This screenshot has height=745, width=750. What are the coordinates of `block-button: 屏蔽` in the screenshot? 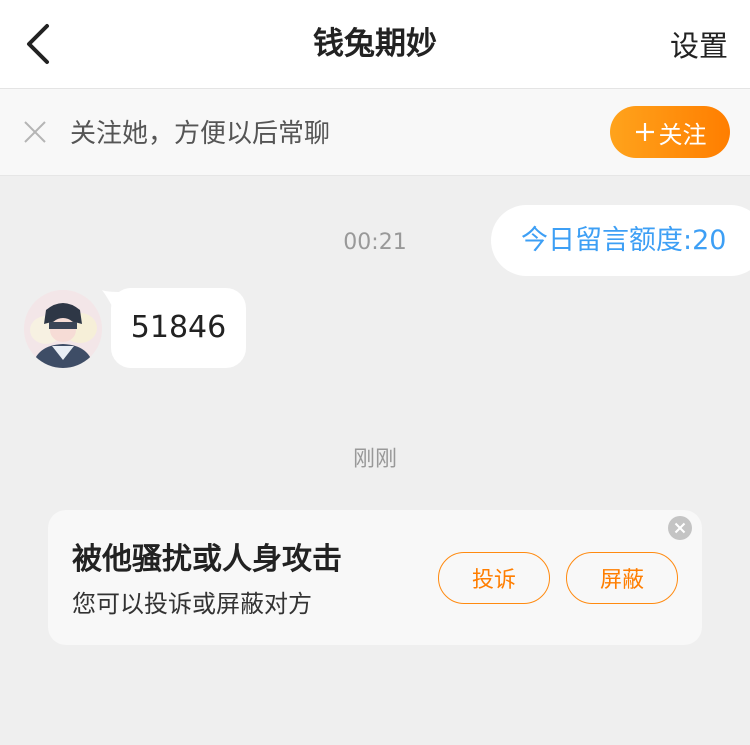 It's located at (622, 578).